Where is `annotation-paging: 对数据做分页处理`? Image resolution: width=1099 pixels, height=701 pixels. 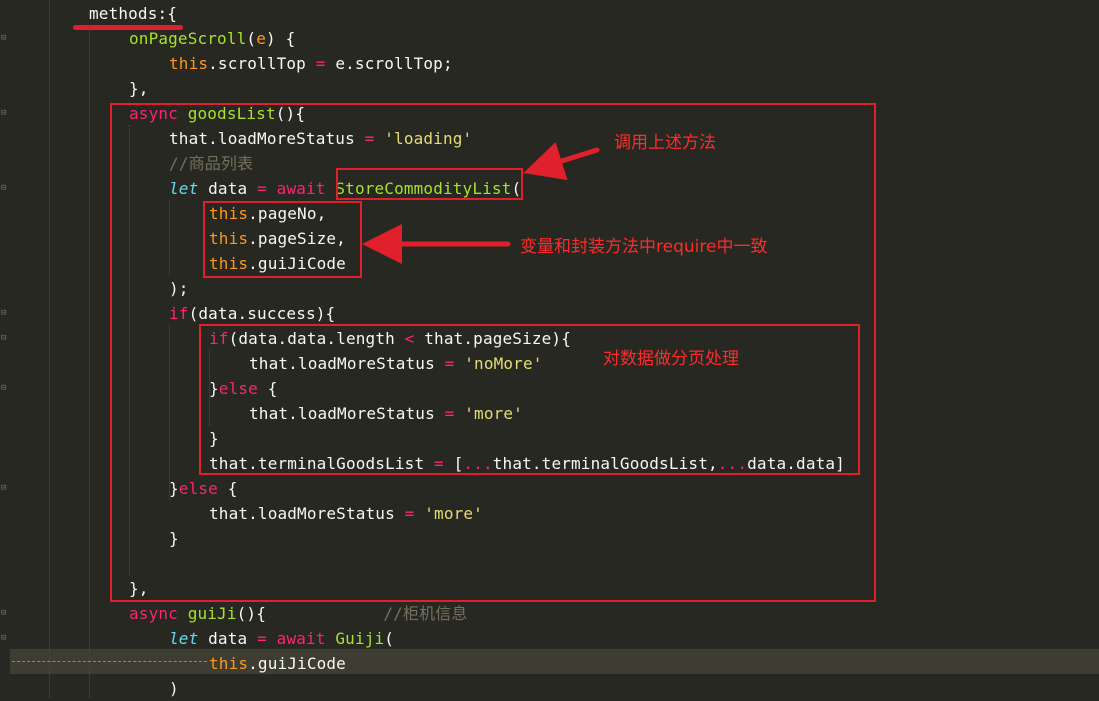 annotation-paging: 对数据做分页处理 is located at coordinates (671, 359).